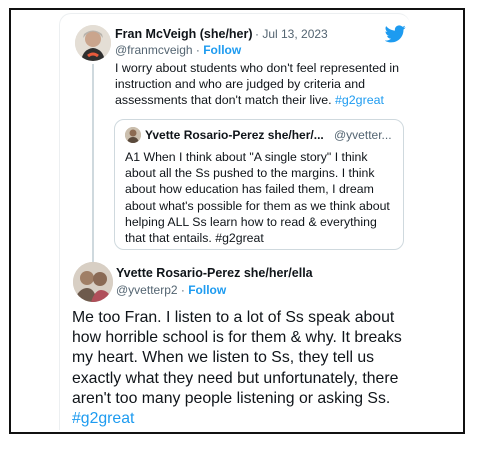 The height and width of the screenshot is (450, 478). I want to click on quoted-author-avatar, so click(133, 135).